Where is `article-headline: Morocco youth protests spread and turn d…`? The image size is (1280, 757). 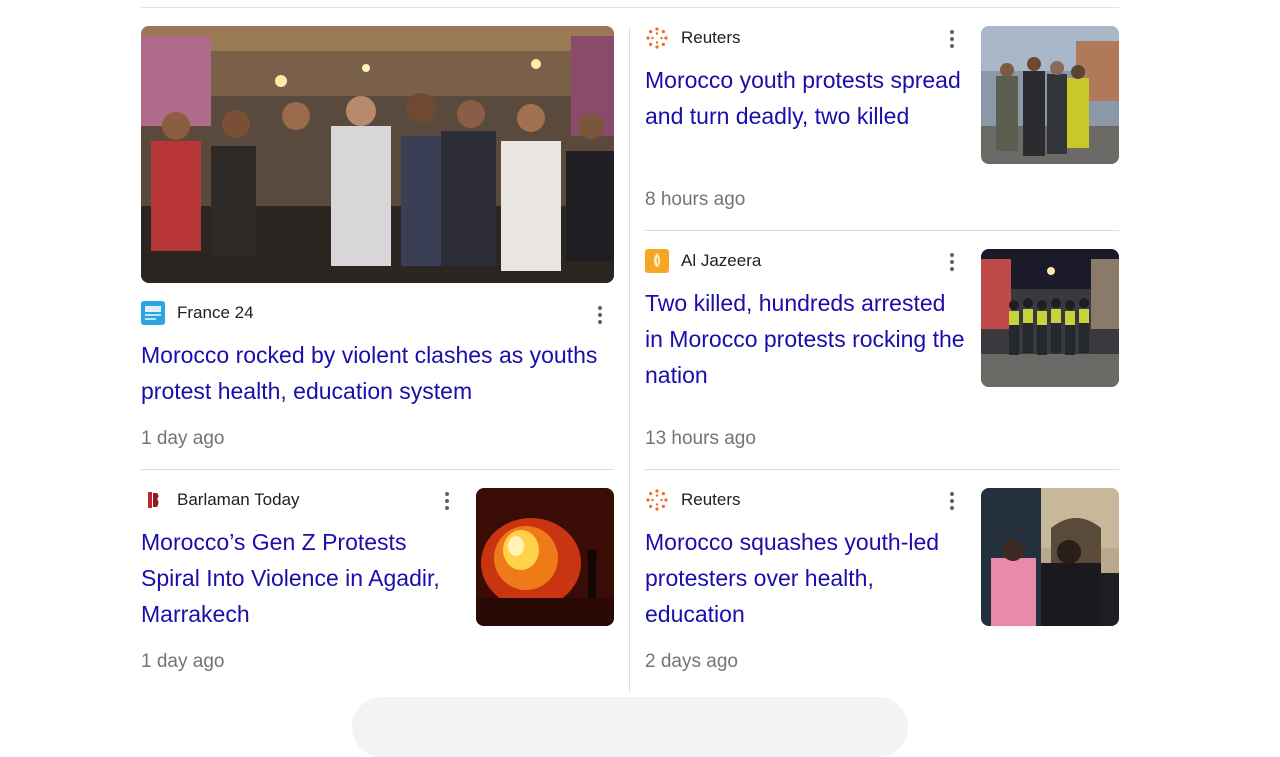 article-headline: Morocco youth protests spread and turn d… is located at coordinates (805, 98).